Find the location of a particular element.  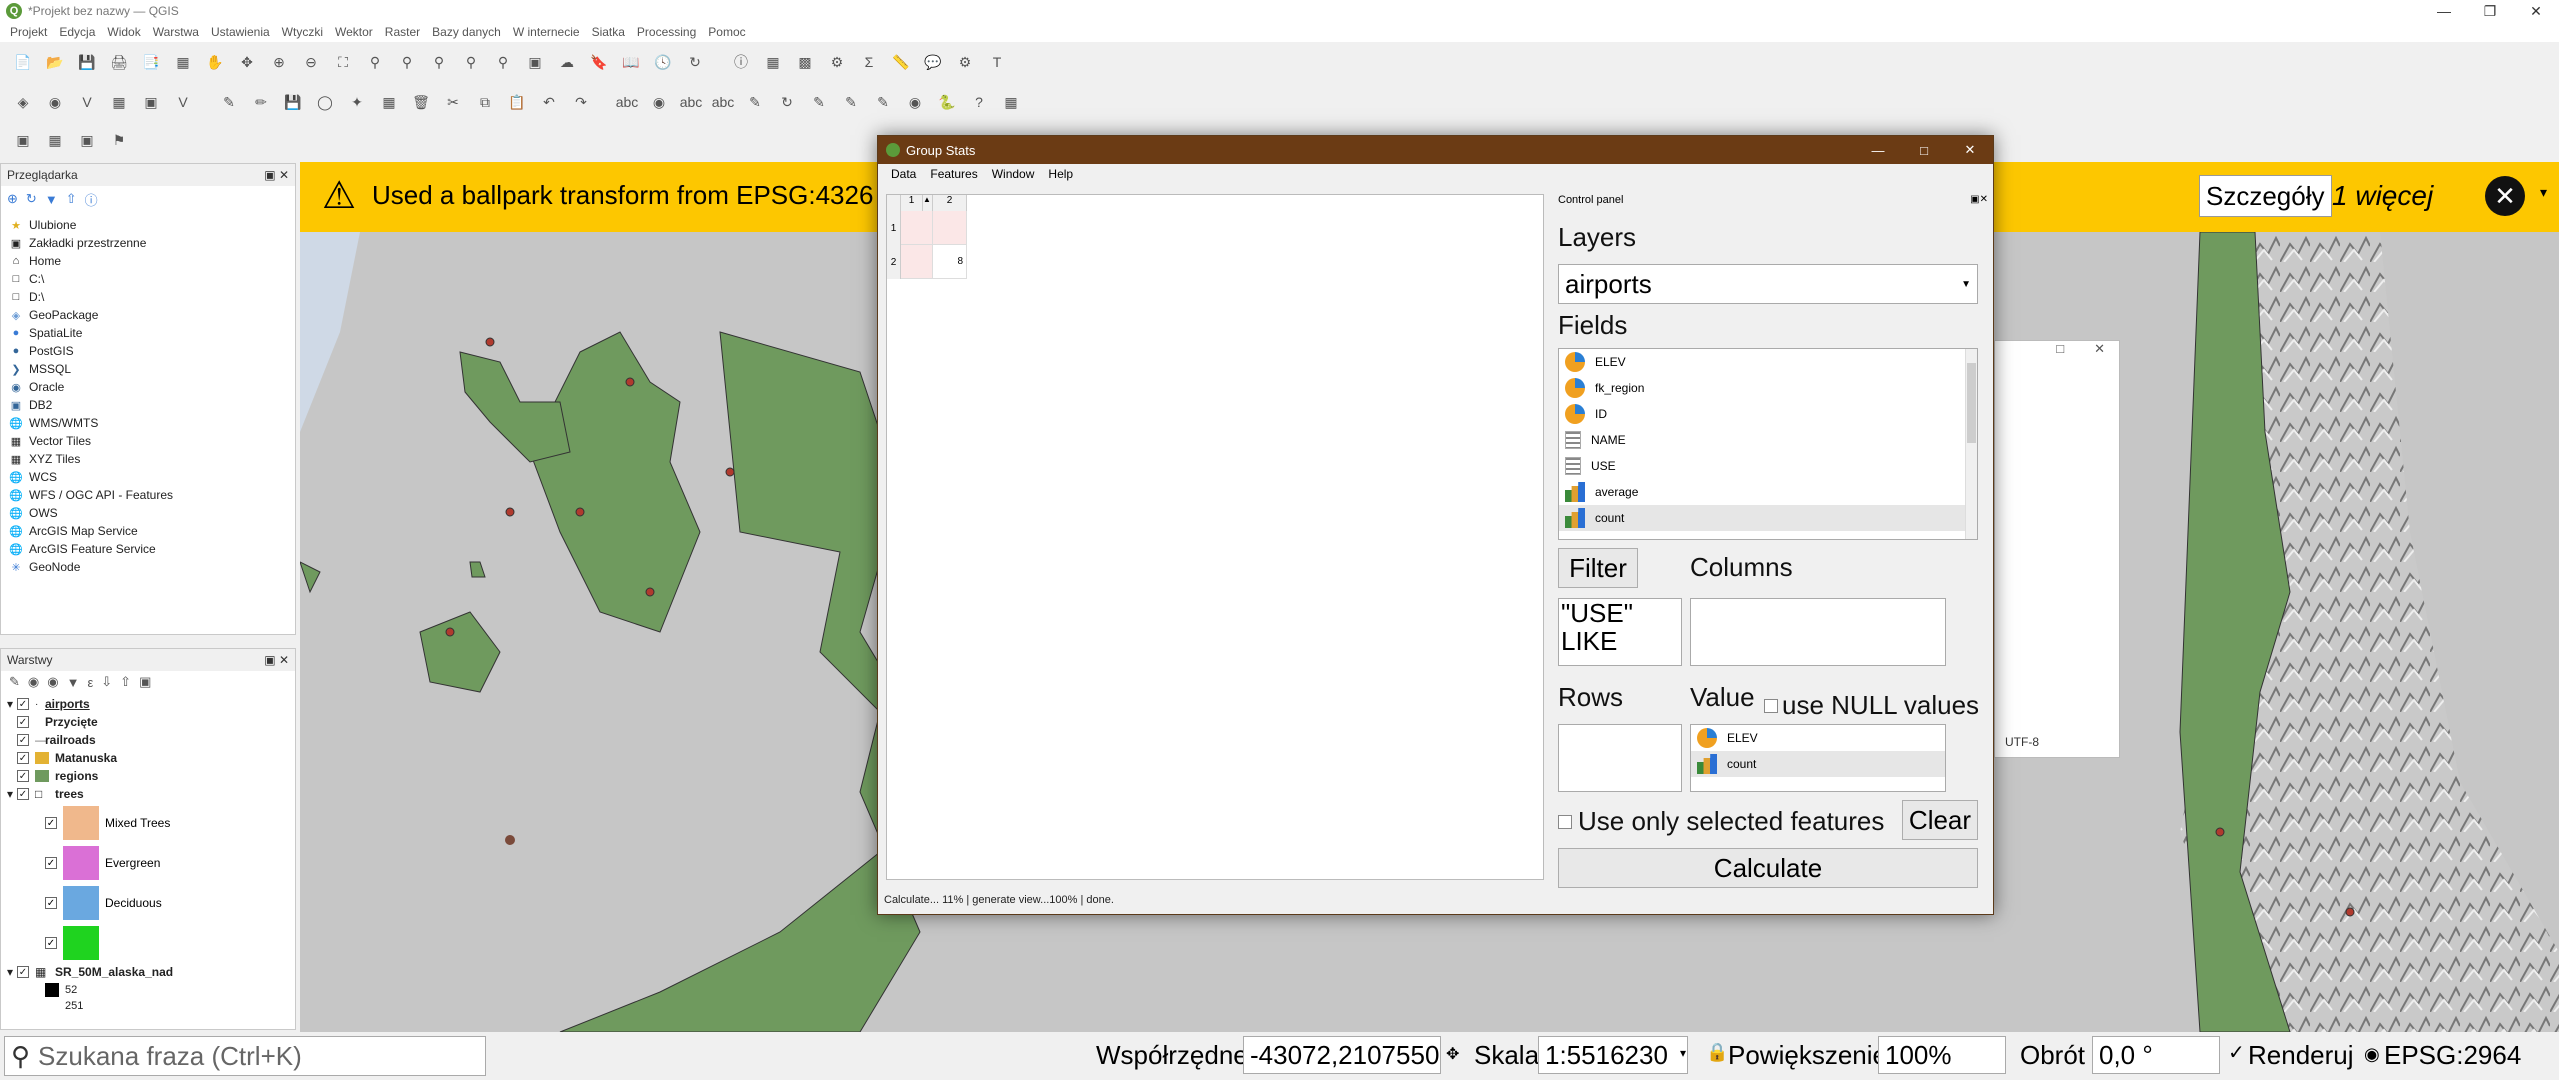

modify-attributes-icon: ▦ is located at coordinates (389, 102).